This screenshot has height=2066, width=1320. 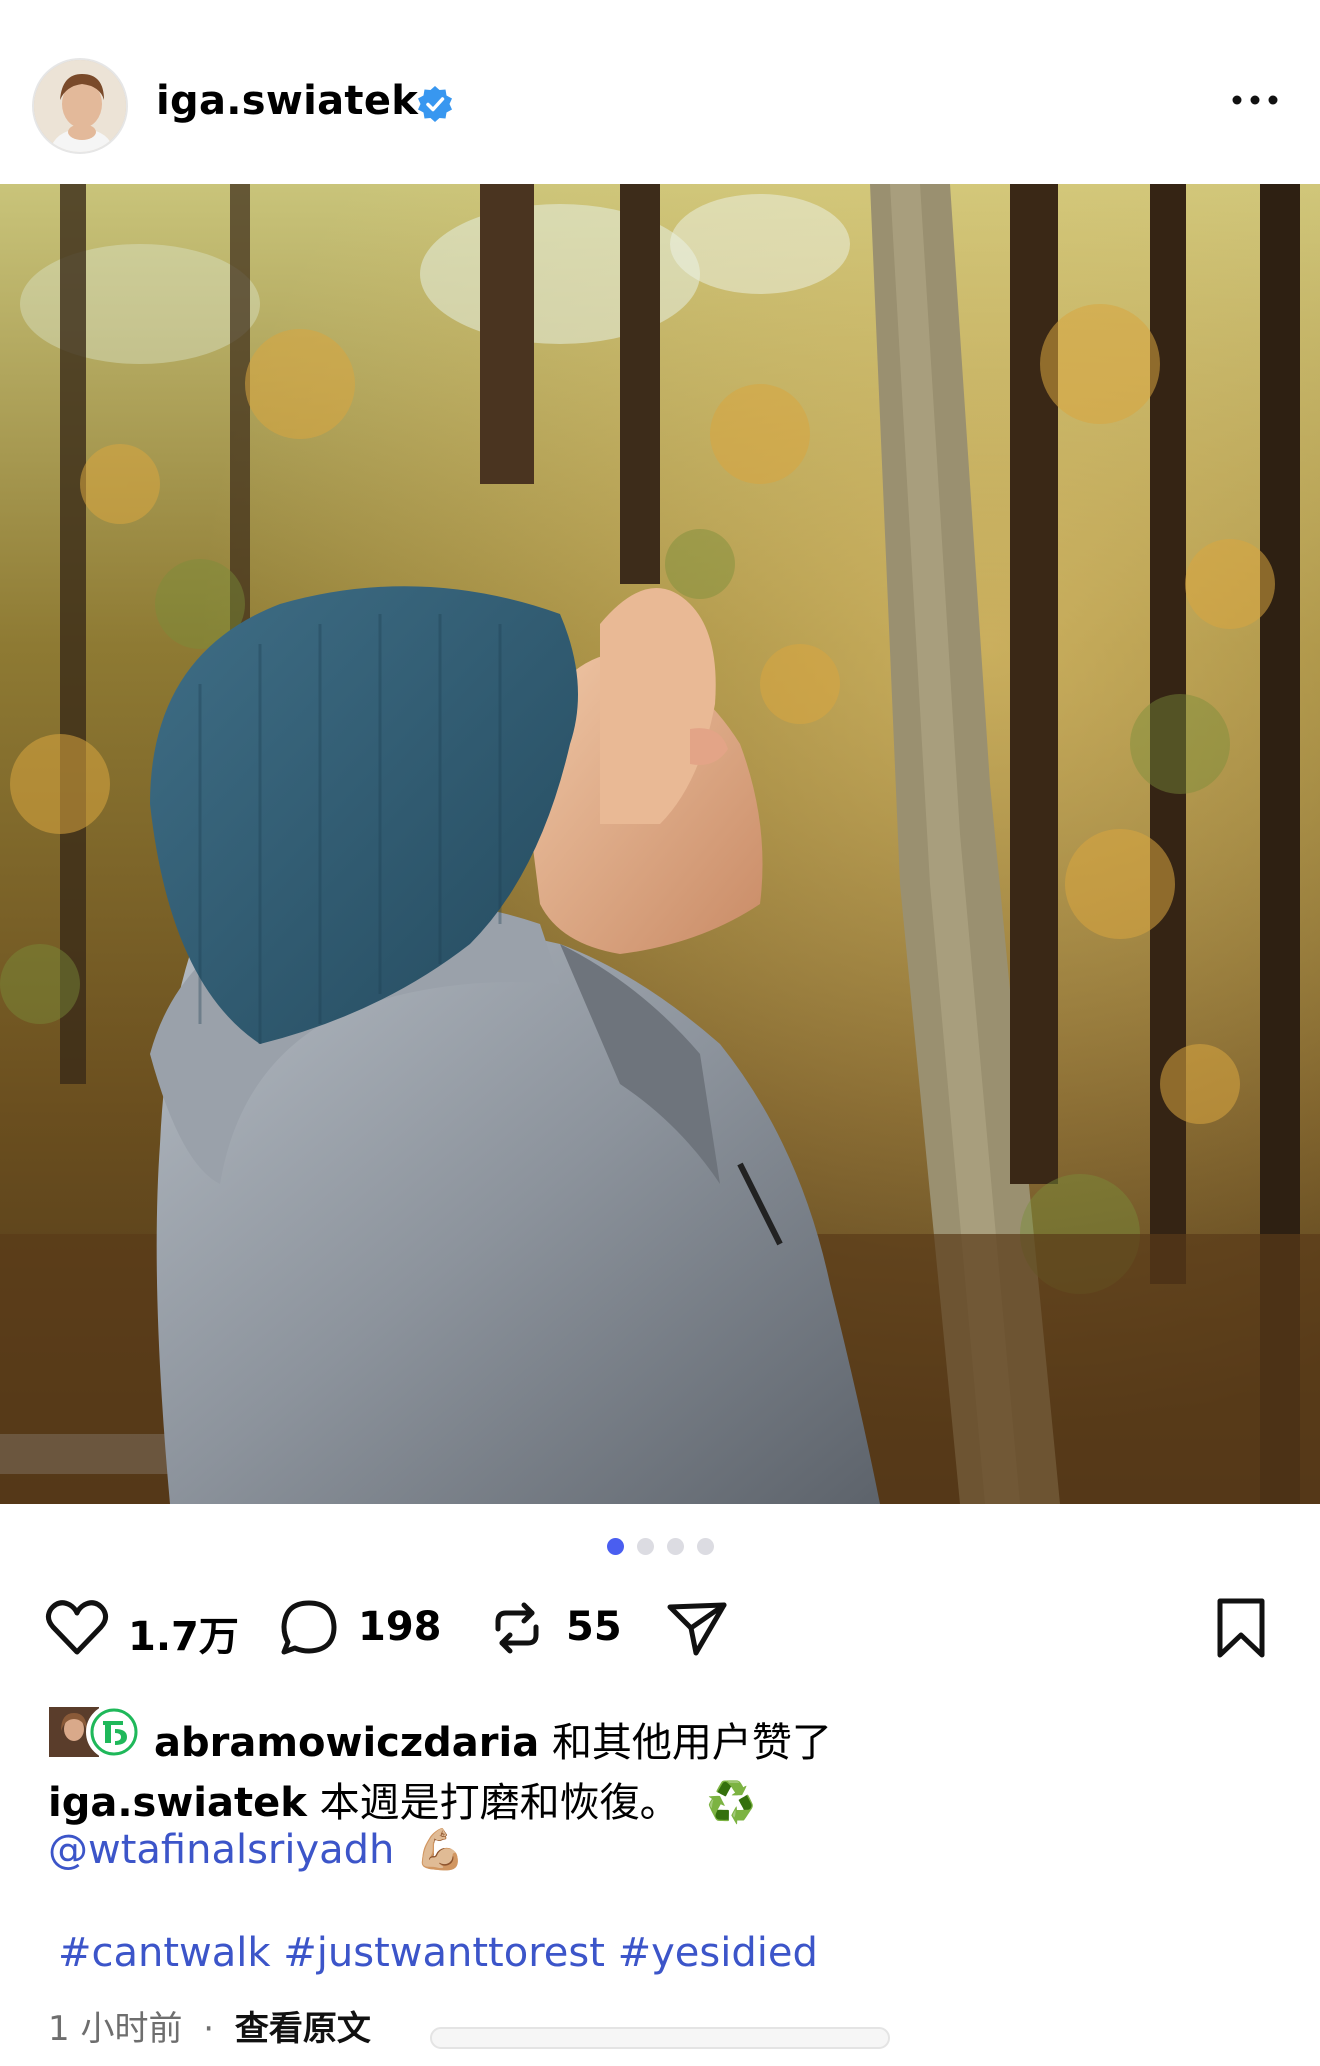 What do you see at coordinates (114, 1732) in the screenshot?
I see `liker-avatar-brand` at bounding box center [114, 1732].